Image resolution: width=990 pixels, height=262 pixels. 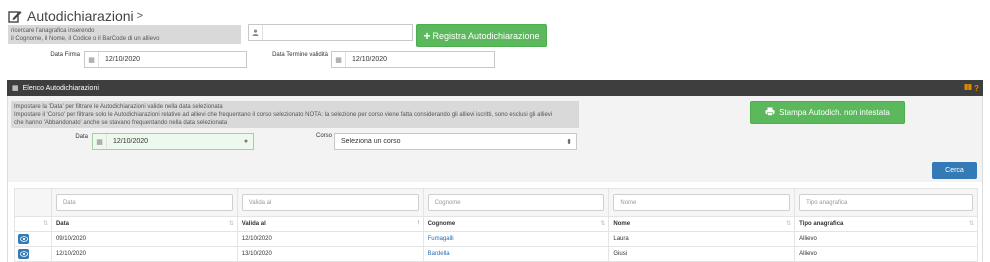 What do you see at coordinates (256, 32) in the screenshot?
I see `user-icon` at bounding box center [256, 32].